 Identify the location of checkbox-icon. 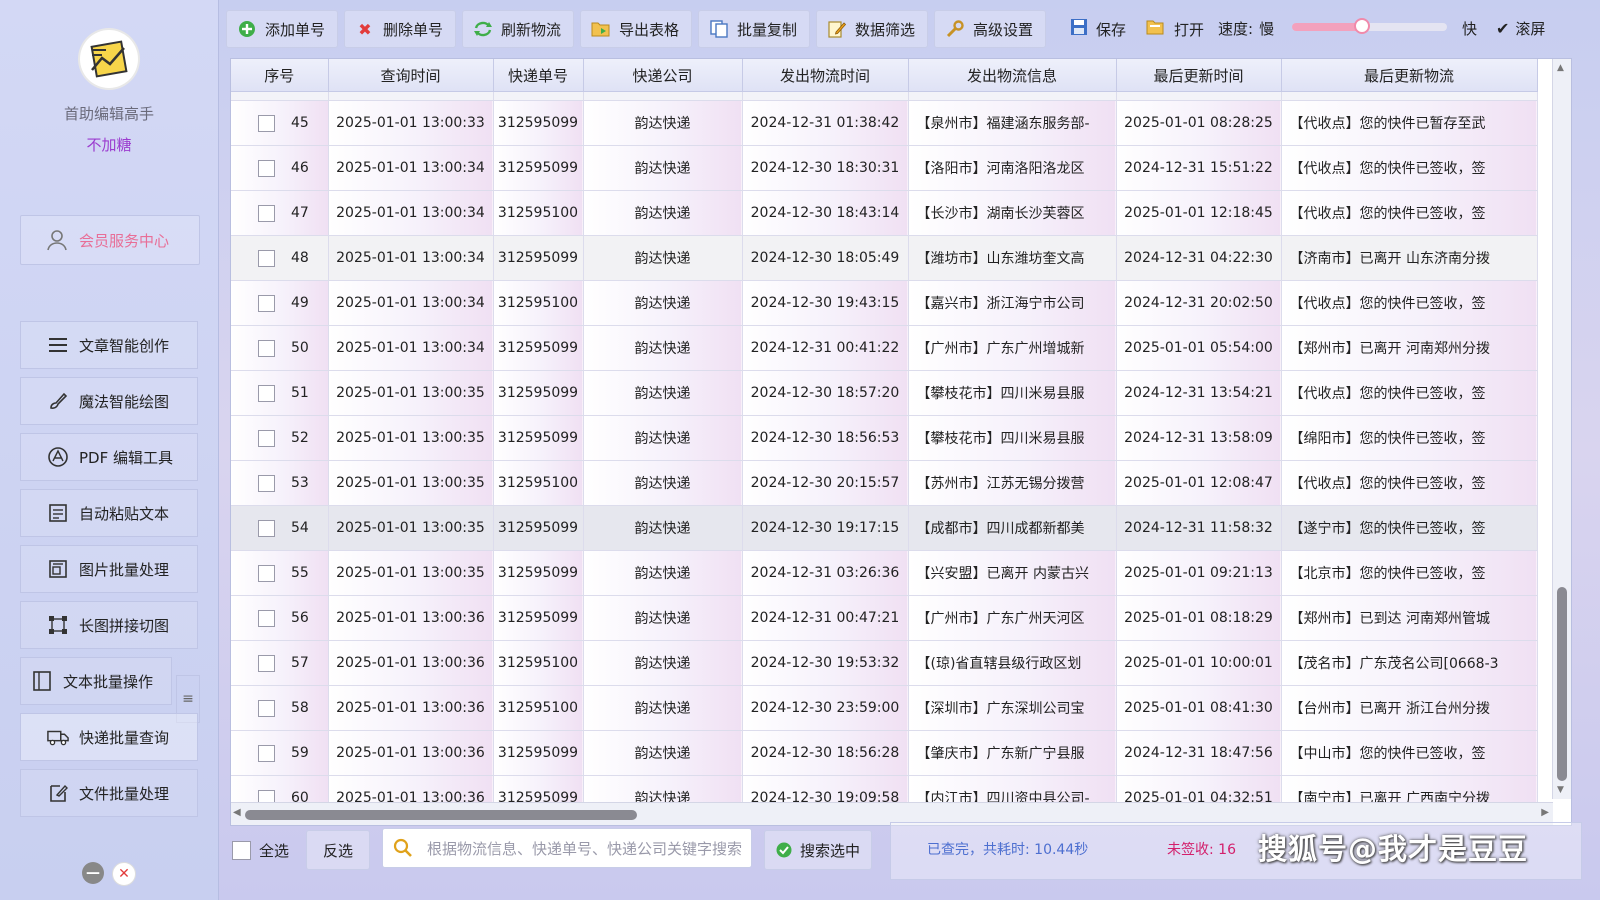
(241, 850).